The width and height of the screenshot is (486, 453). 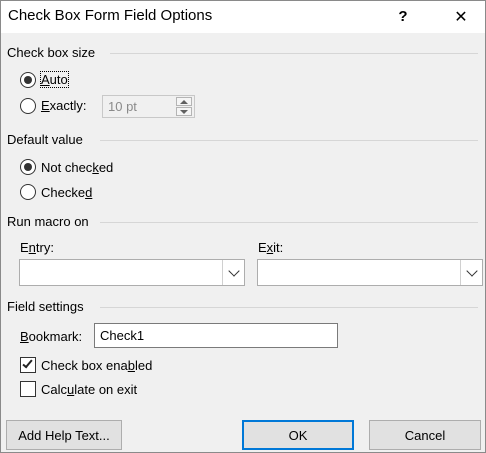 What do you see at coordinates (28, 167) in the screenshot?
I see `not-checked-radio` at bounding box center [28, 167].